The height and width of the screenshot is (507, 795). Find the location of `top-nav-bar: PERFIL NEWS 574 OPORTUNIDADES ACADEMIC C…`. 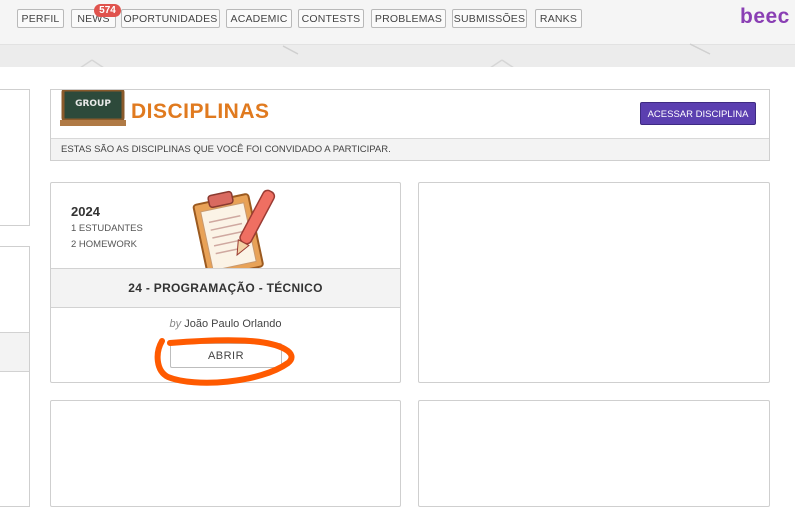

top-nav-bar: PERFIL NEWS 574 OPORTUNIDADES ACADEMIC C… is located at coordinates (397, 22).